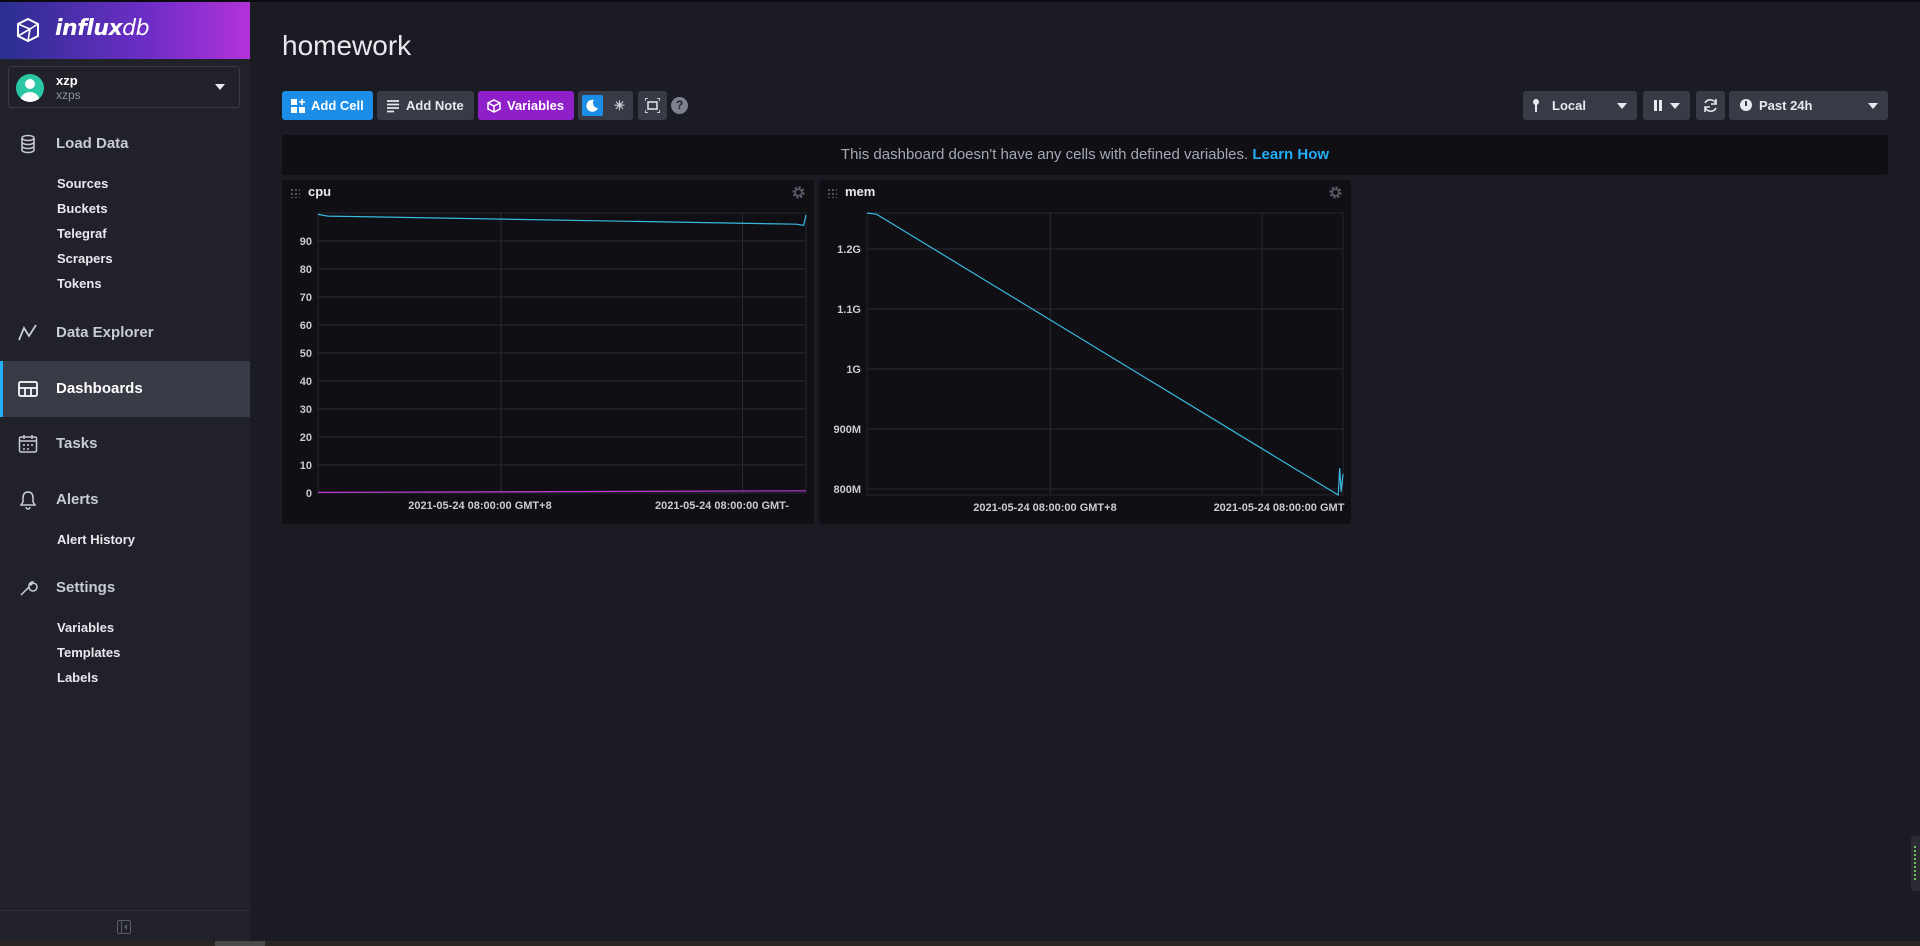 The width and height of the screenshot is (1920, 946). I want to click on nav-alerts: Alerts, so click(125, 500).